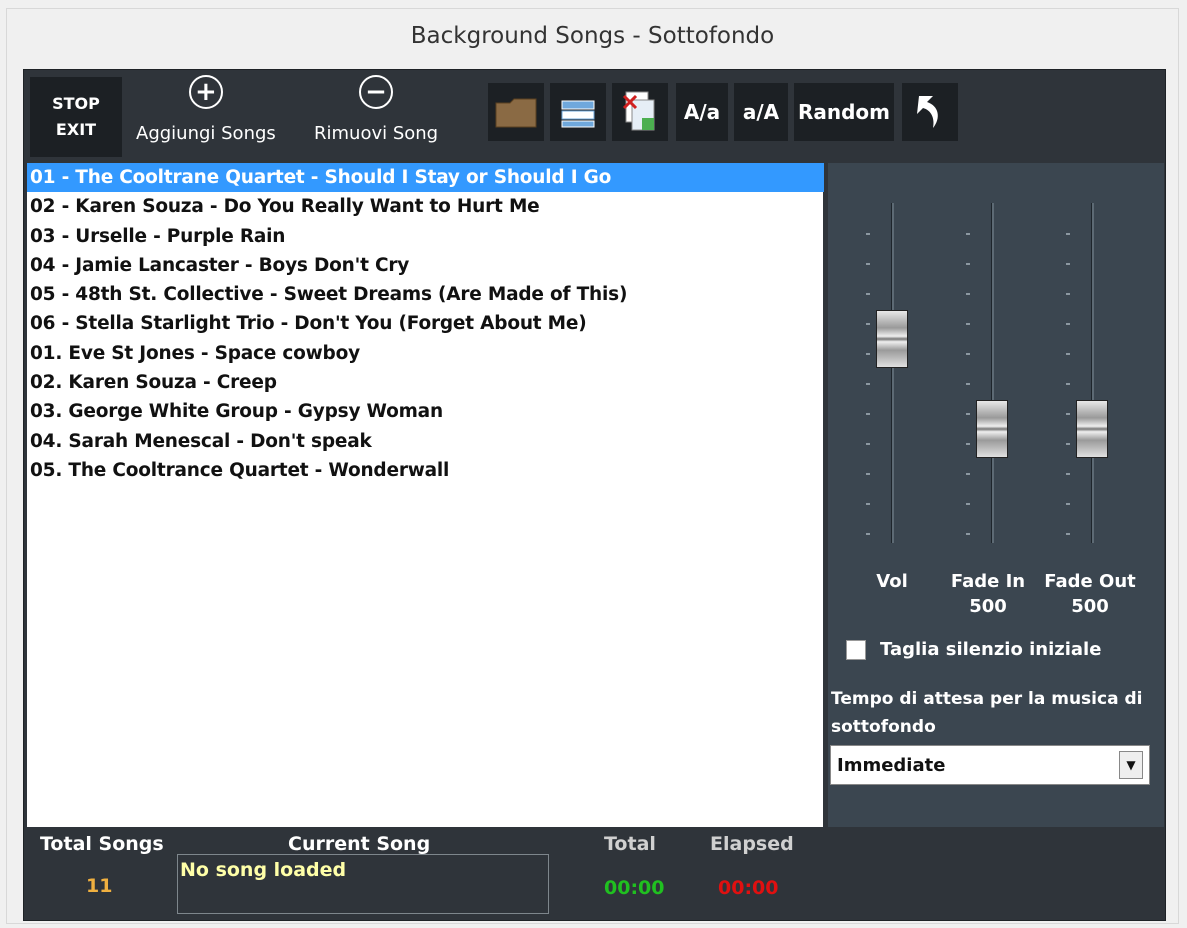 The width and height of the screenshot is (1187, 928). Describe the element at coordinates (76, 103) in the screenshot. I see `stop-label: STOP` at that location.